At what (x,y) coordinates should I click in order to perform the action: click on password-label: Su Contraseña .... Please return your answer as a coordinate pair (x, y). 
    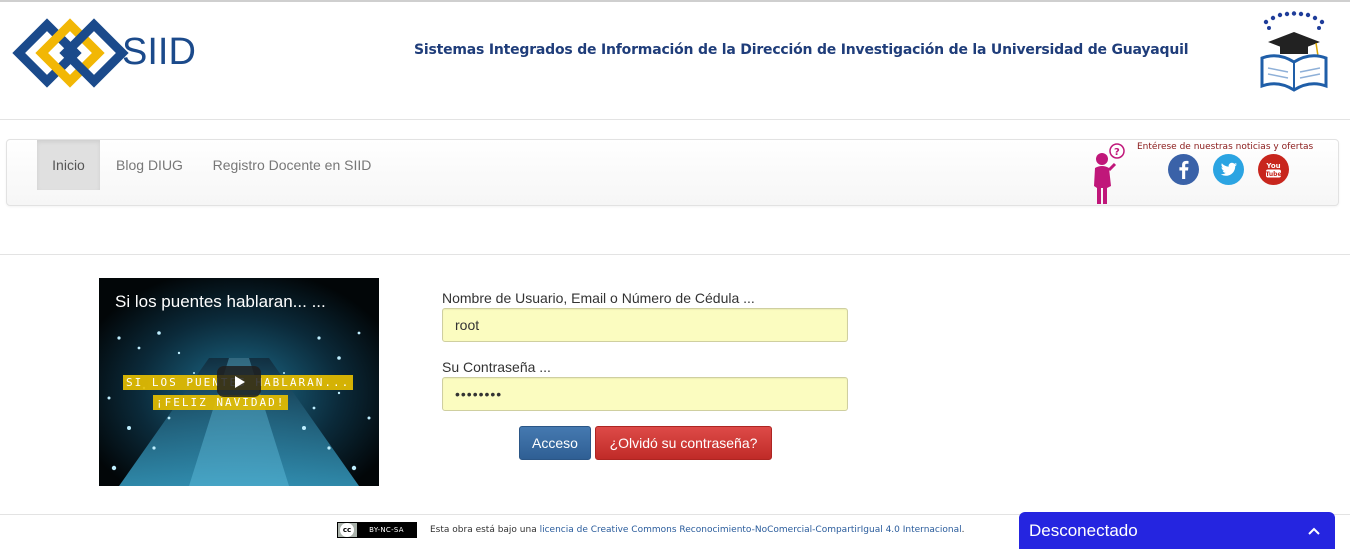
    Looking at the image, I should click on (496, 367).